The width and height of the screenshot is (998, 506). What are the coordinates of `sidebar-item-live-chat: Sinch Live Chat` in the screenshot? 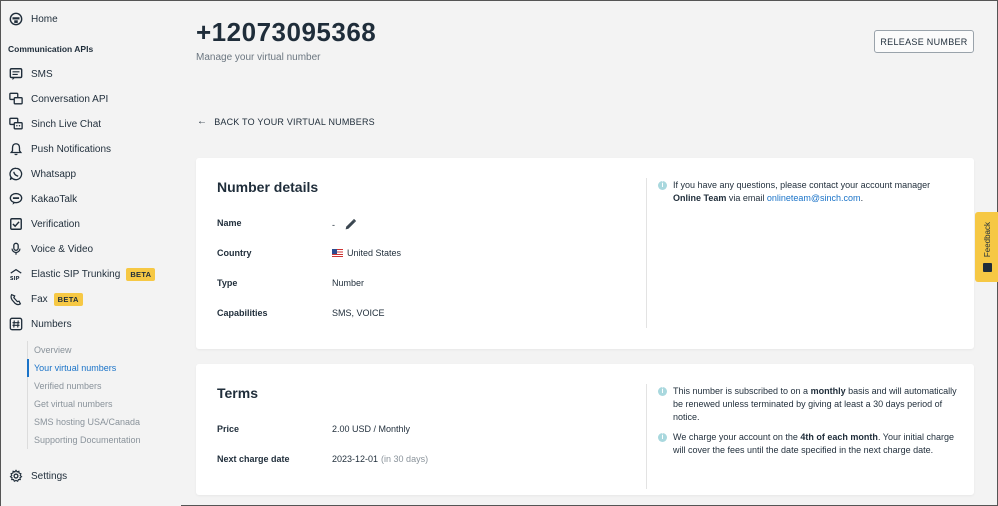 It's located at (54, 124).